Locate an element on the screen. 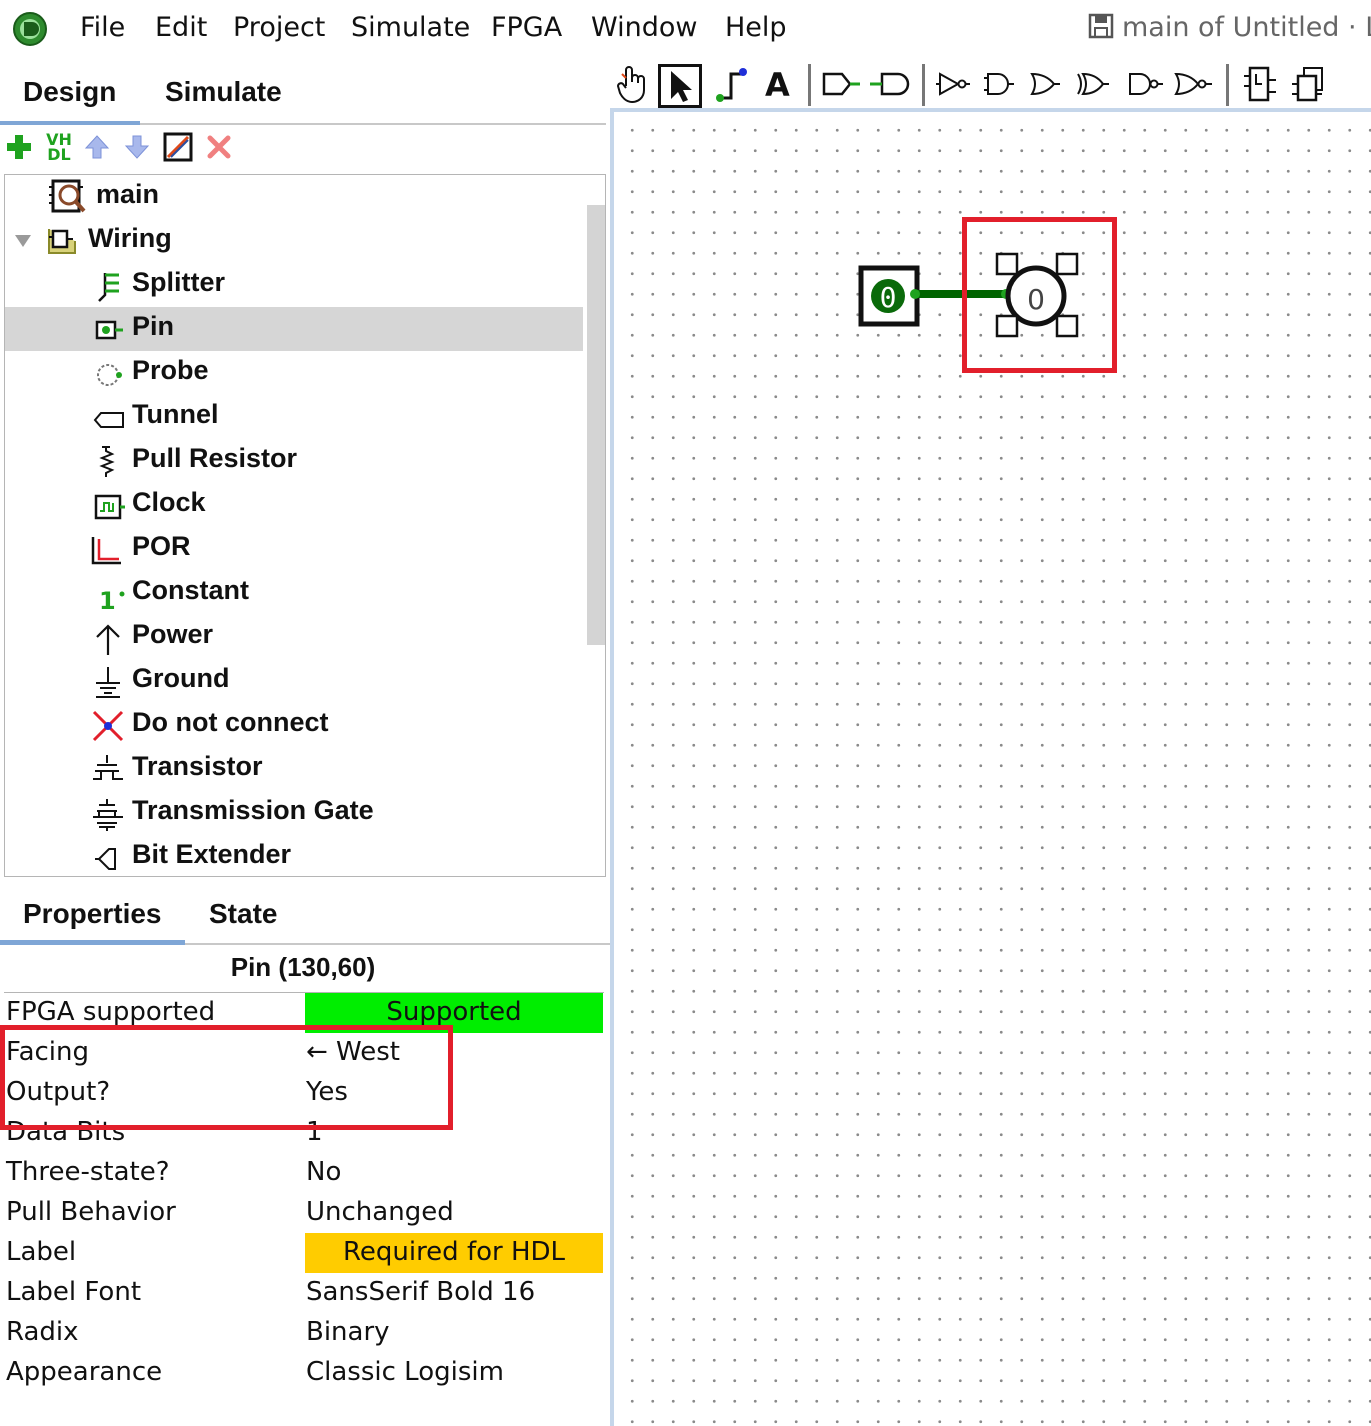 The height and width of the screenshot is (1426, 1371). text-tool-button: A is located at coordinates (778, 84).